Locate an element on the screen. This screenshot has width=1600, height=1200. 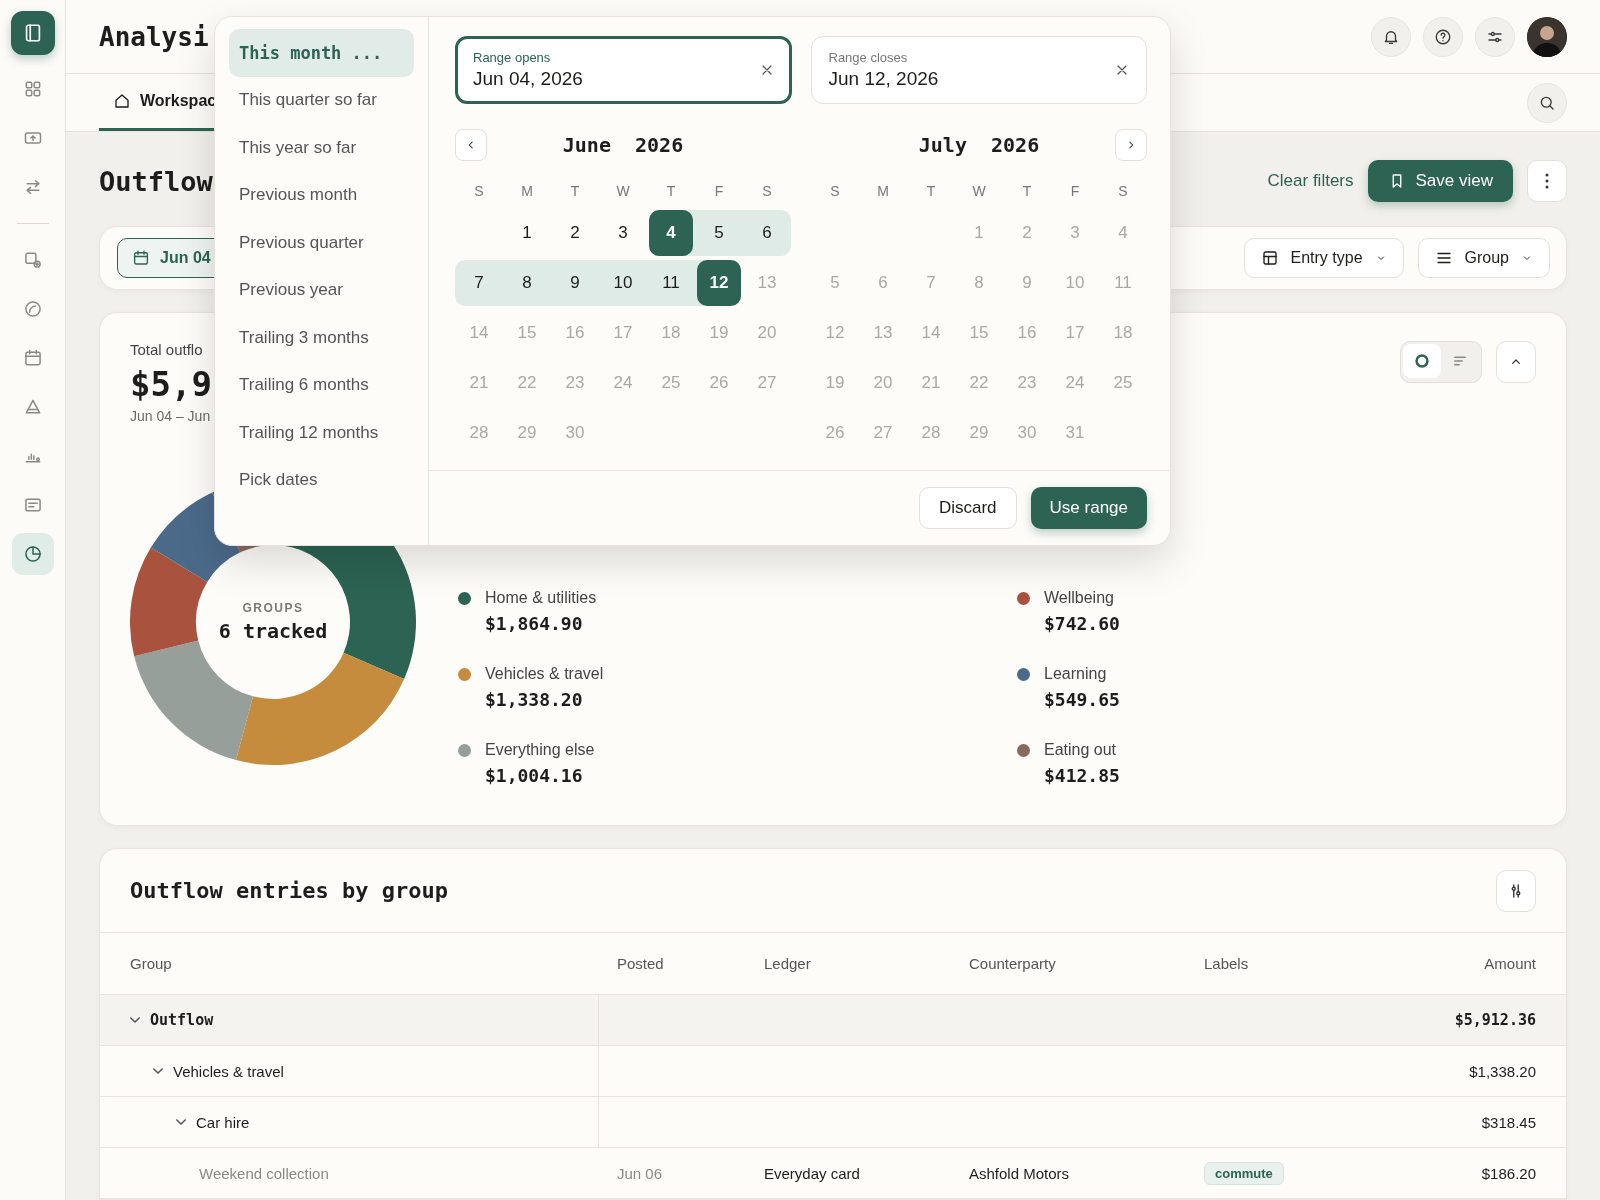
weekday-label: M is located at coordinates (883, 191).